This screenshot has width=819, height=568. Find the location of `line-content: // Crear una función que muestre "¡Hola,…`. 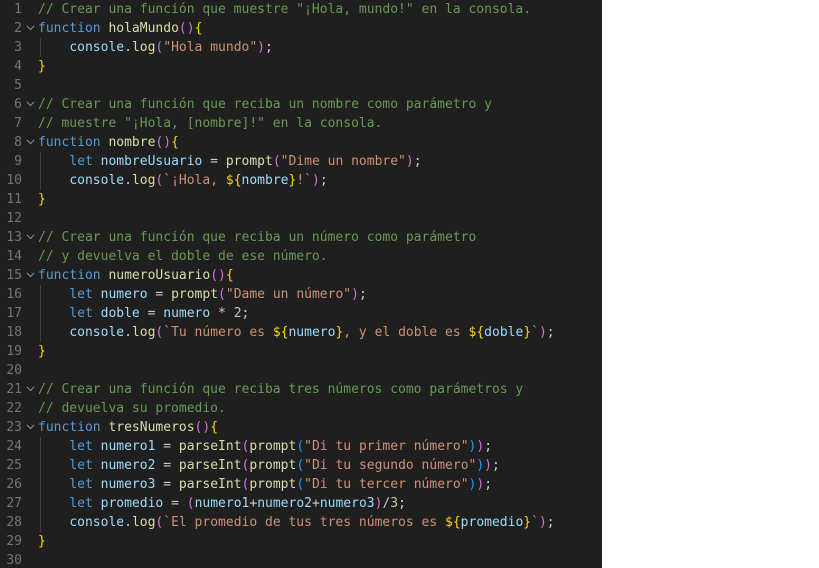

line-content: // Crear una función que muestre "¡Hola,… is located at coordinates (284, 9).